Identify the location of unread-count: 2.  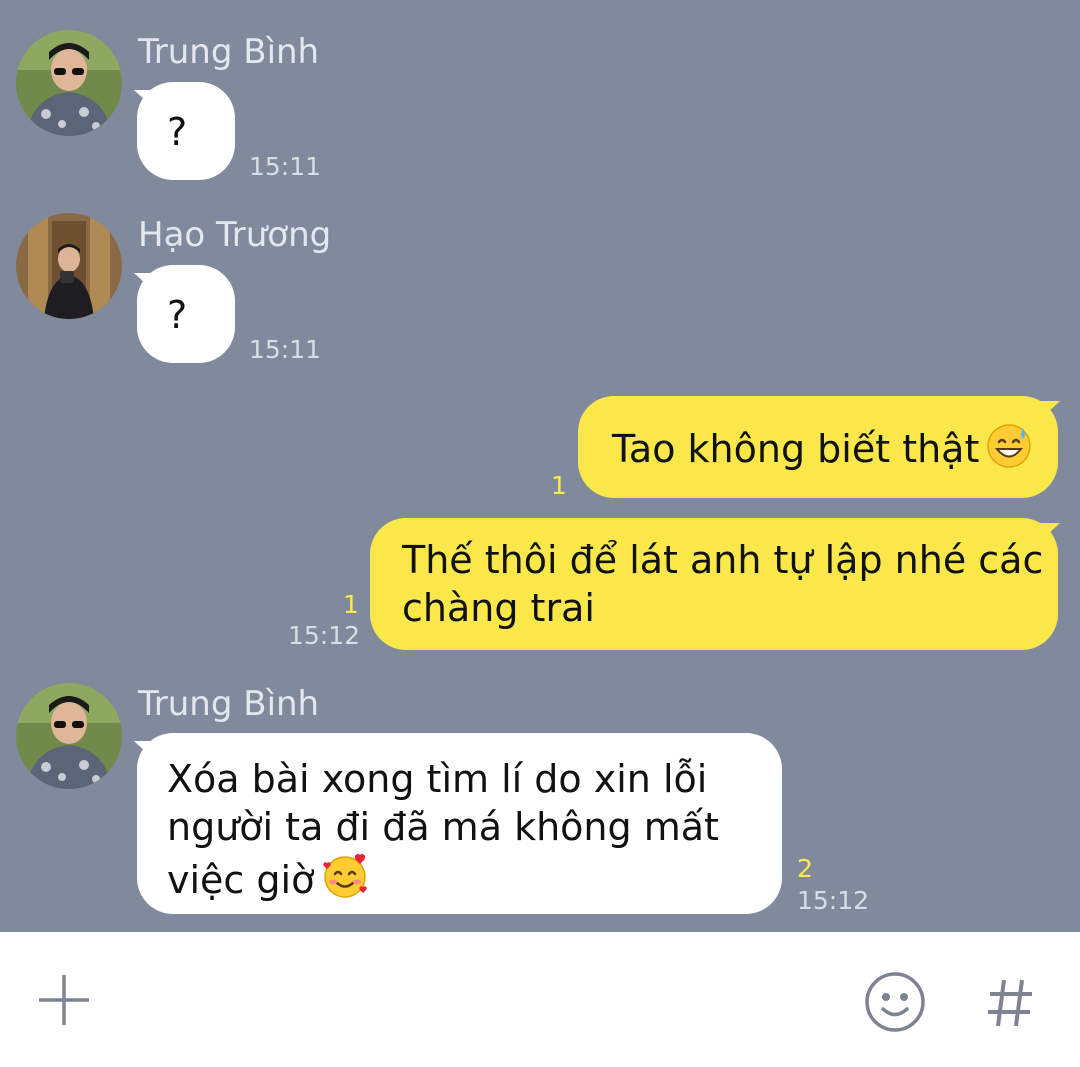
(805, 868).